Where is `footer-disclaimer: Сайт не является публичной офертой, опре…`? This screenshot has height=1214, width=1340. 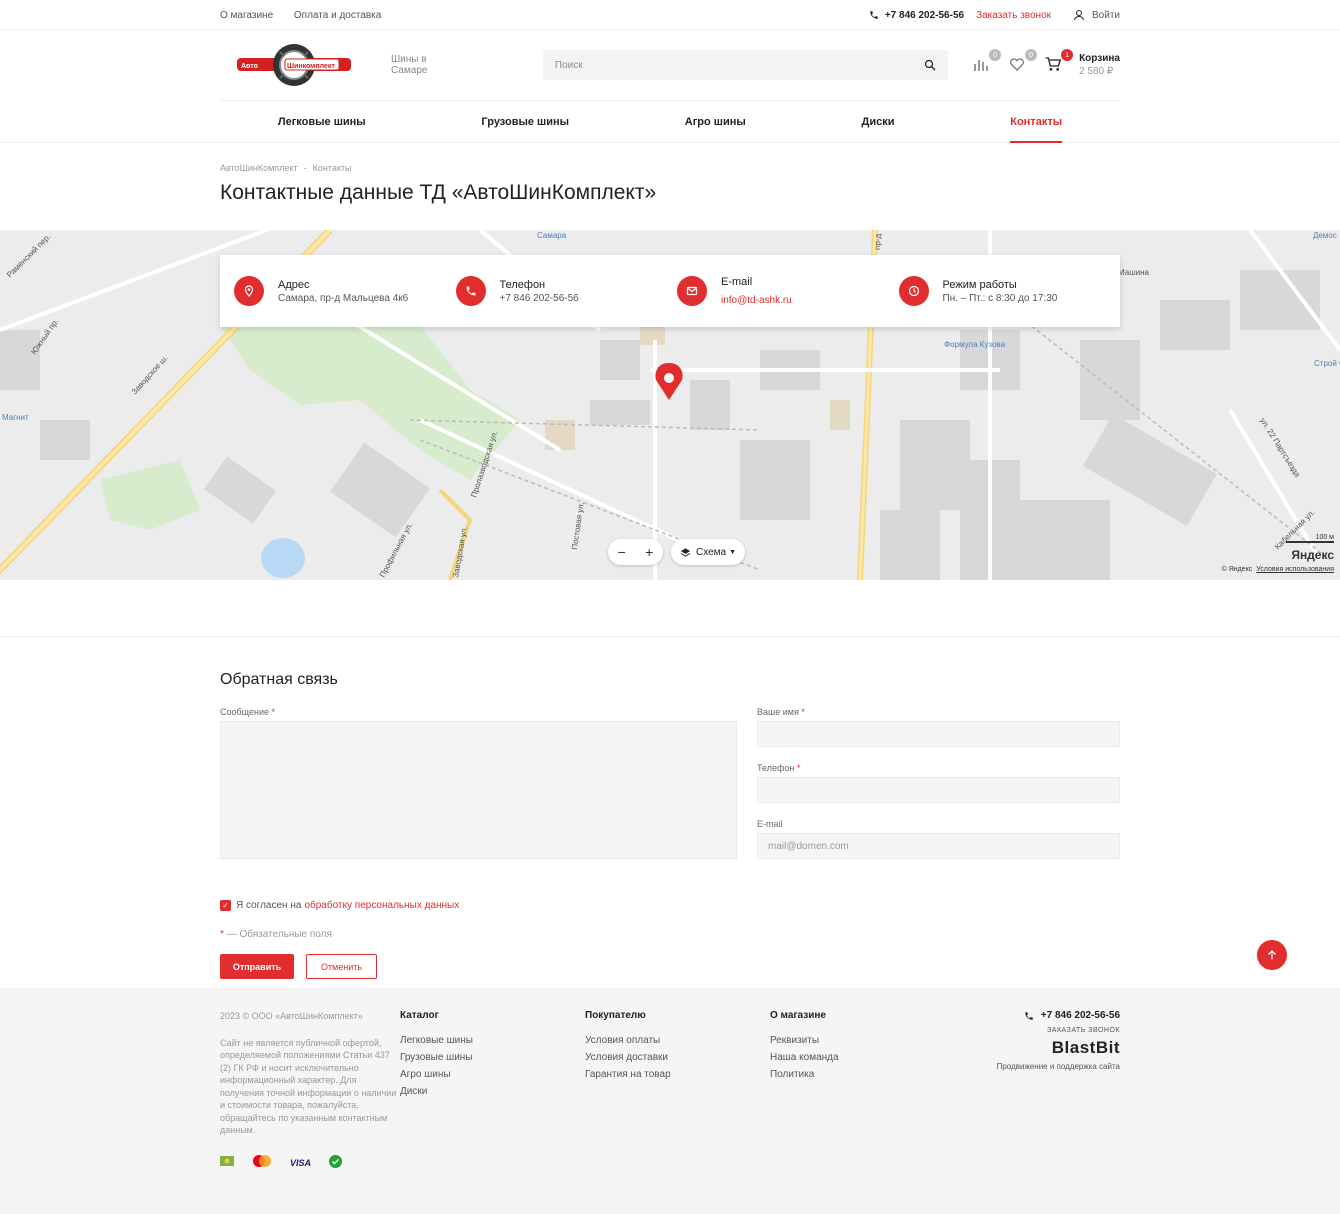 footer-disclaimer: Сайт не является публичной офертой, опре… is located at coordinates (308, 1086).